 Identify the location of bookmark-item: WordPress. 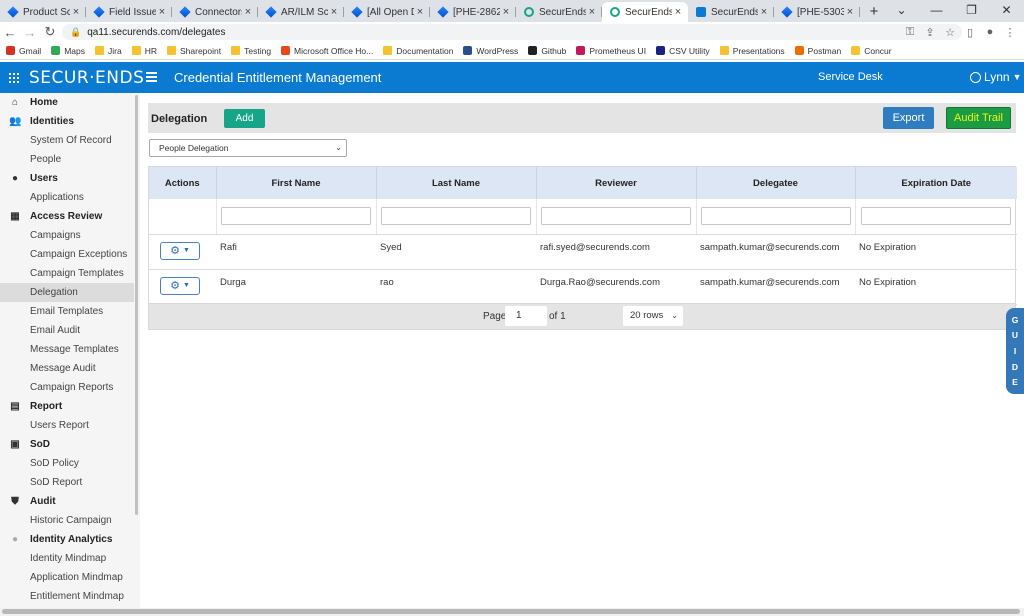
(490, 51).